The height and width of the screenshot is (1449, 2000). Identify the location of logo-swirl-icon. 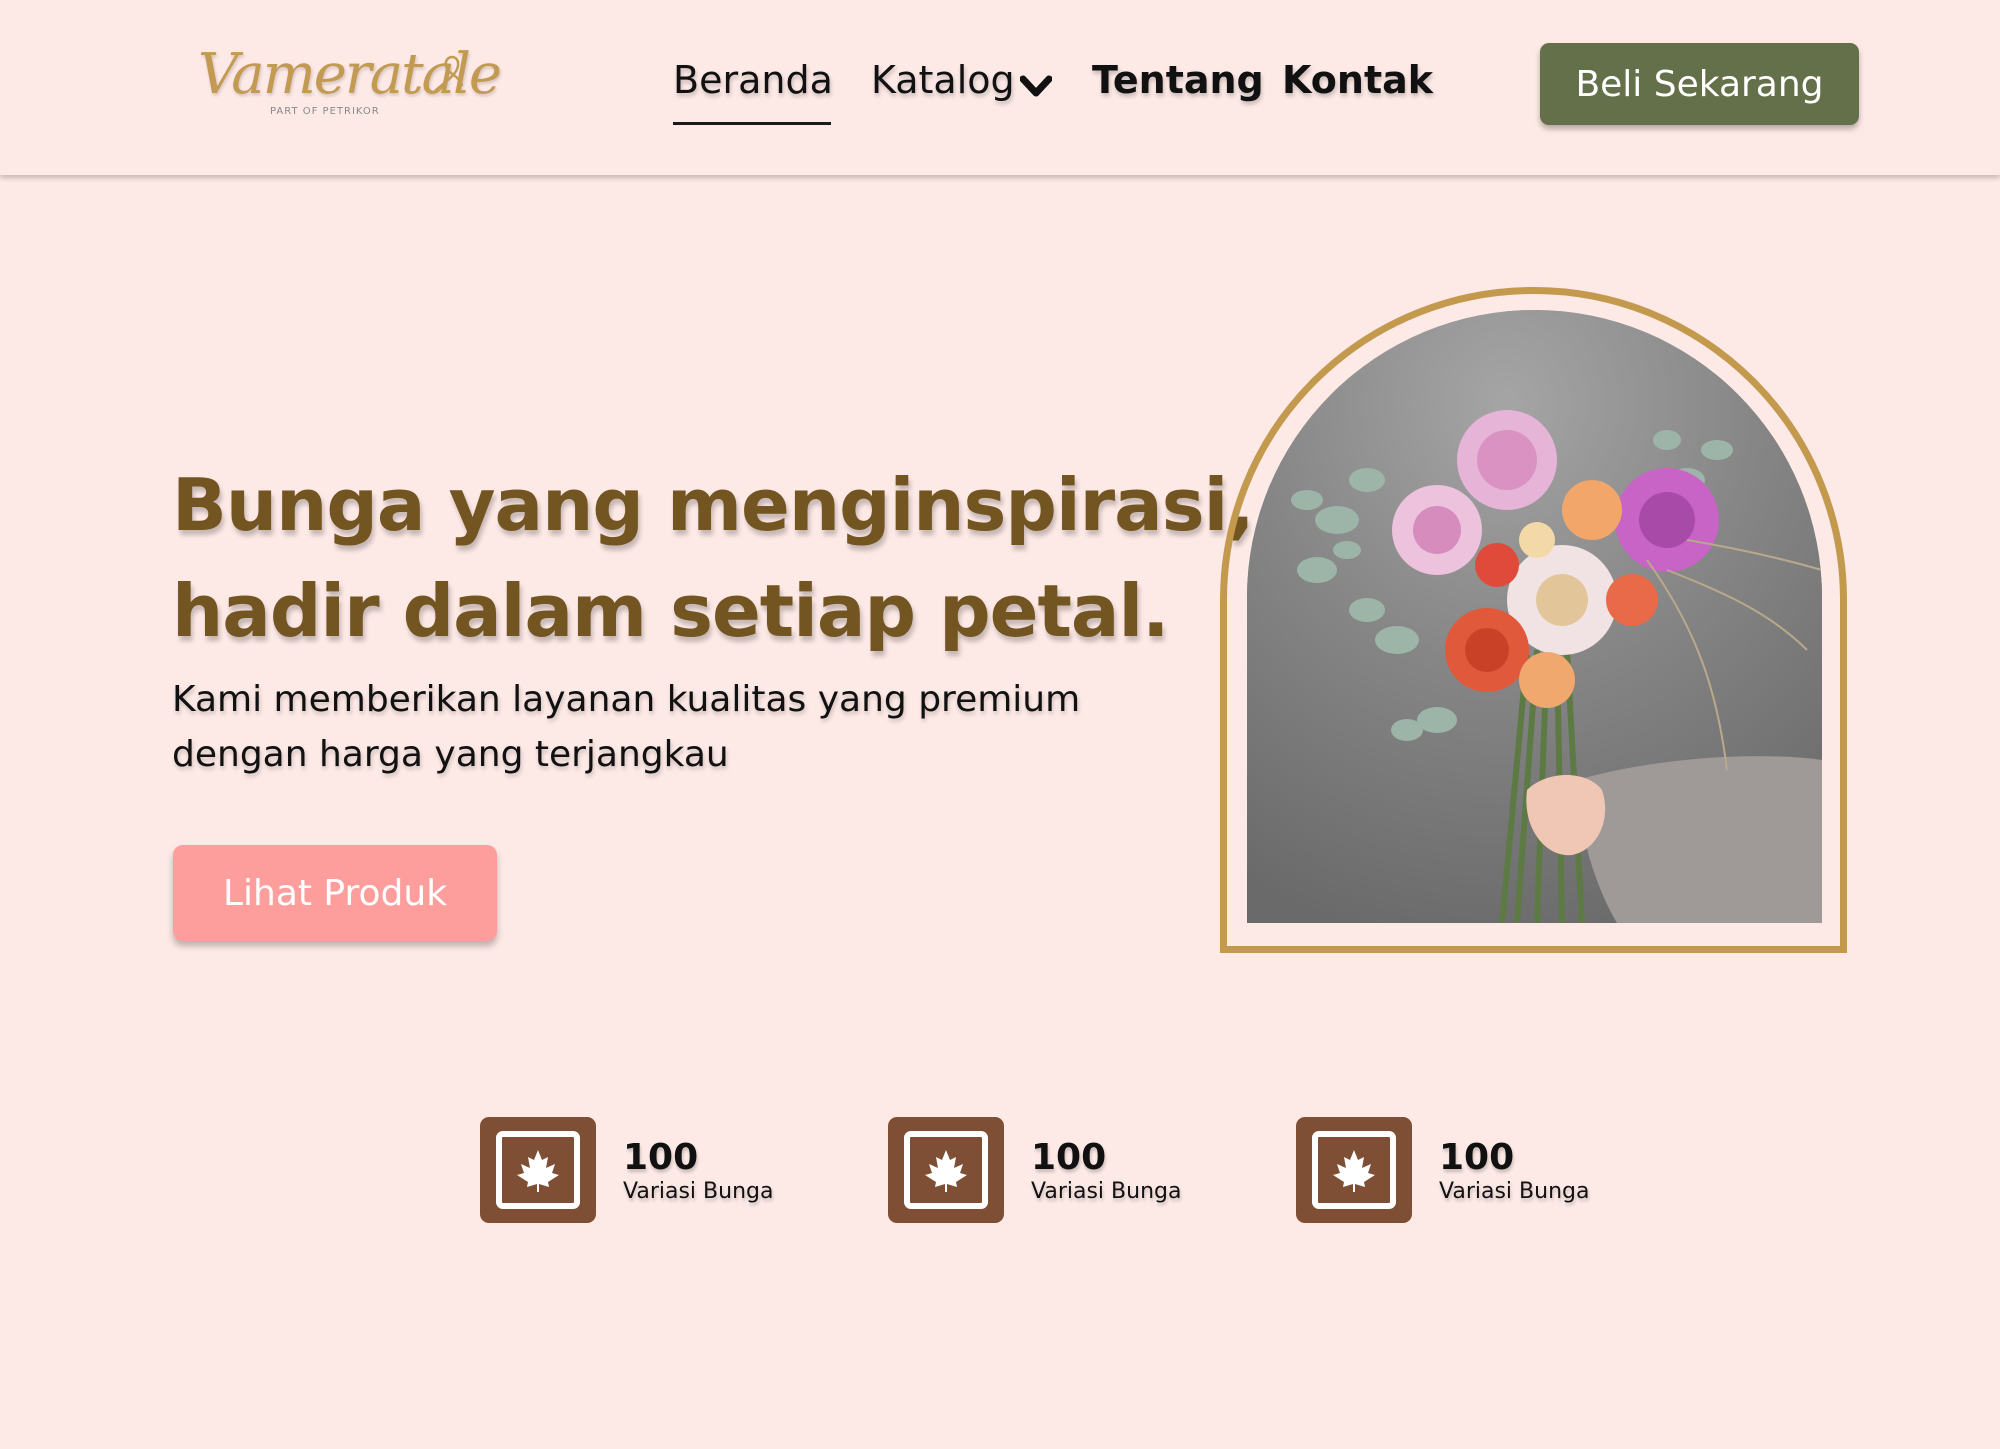
(448, 74).